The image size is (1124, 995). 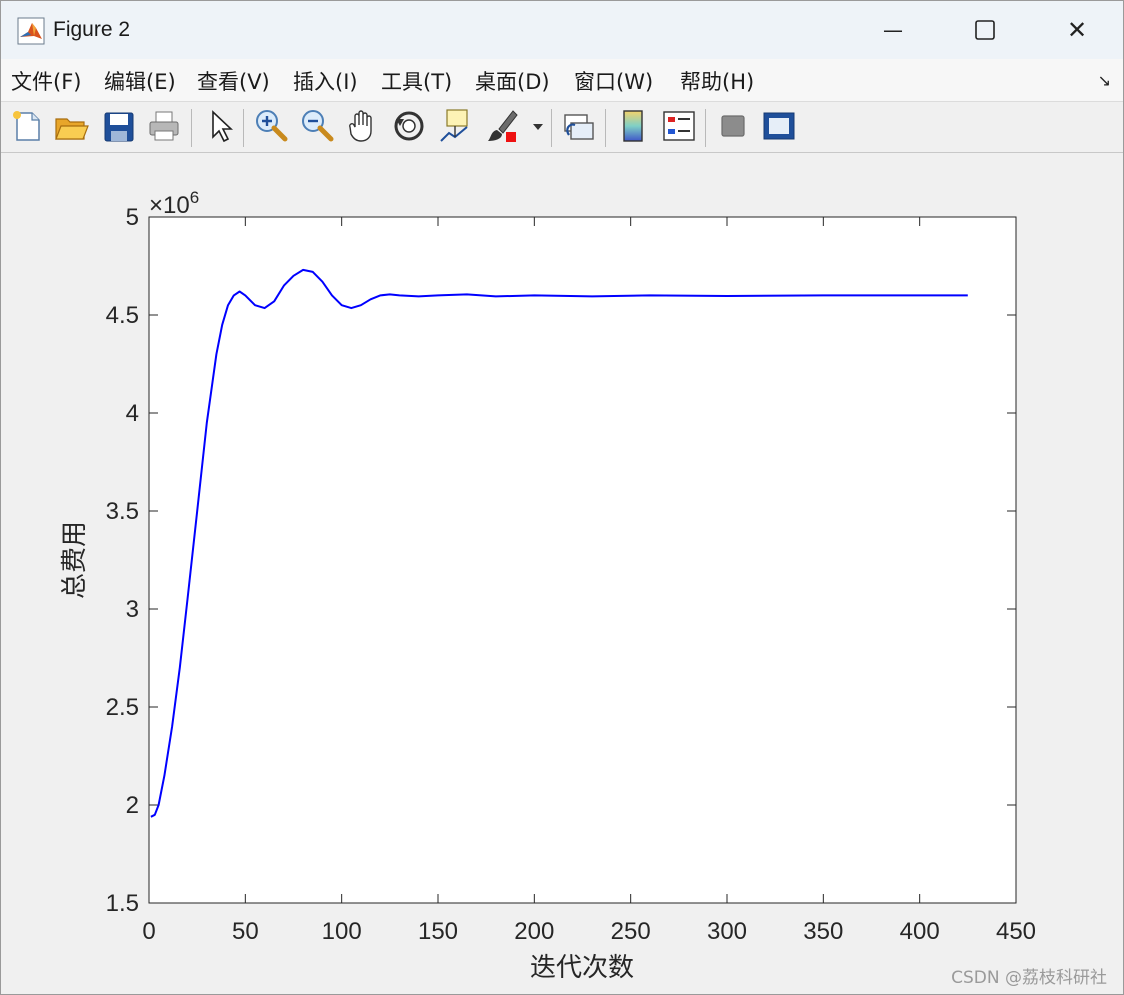 What do you see at coordinates (679, 126) in the screenshot?
I see `legend-icon` at bounding box center [679, 126].